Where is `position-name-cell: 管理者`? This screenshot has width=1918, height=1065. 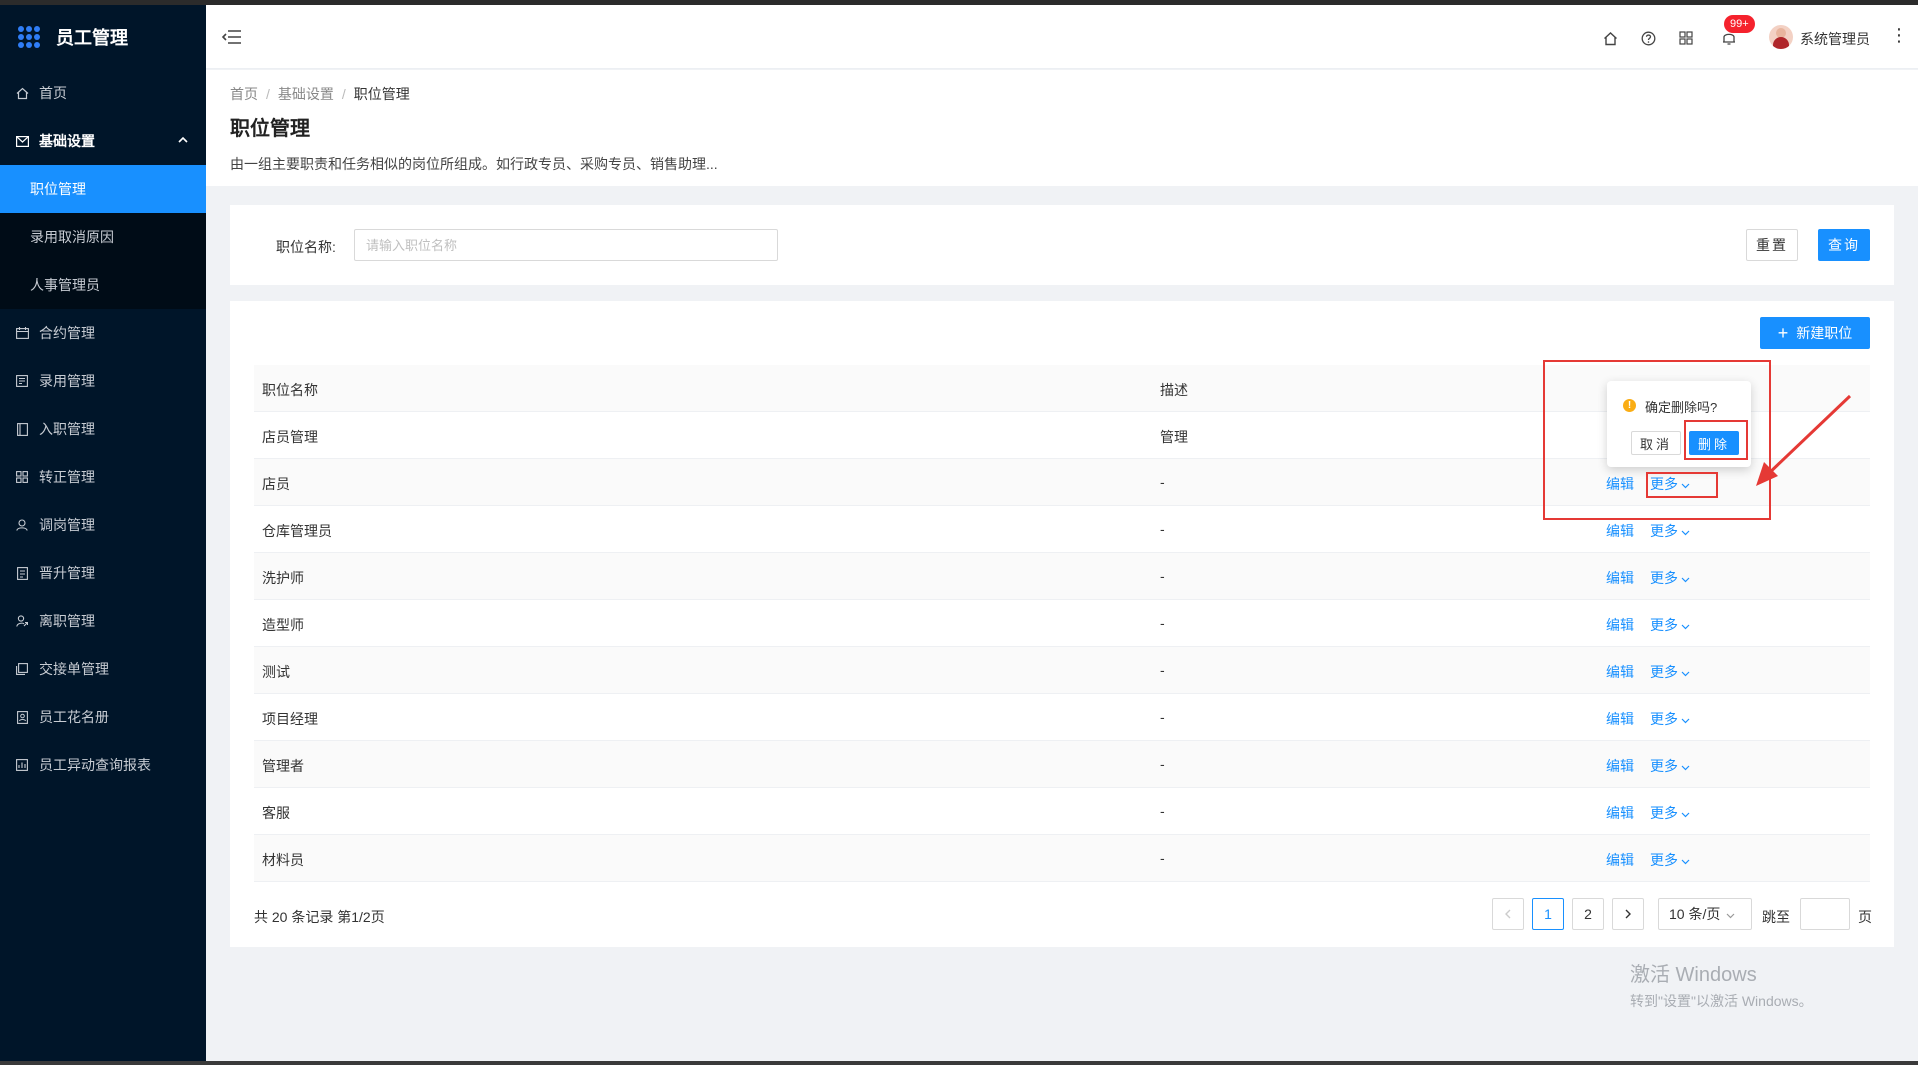 position-name-cell: 管理者 is located at coordinates (283, 766).